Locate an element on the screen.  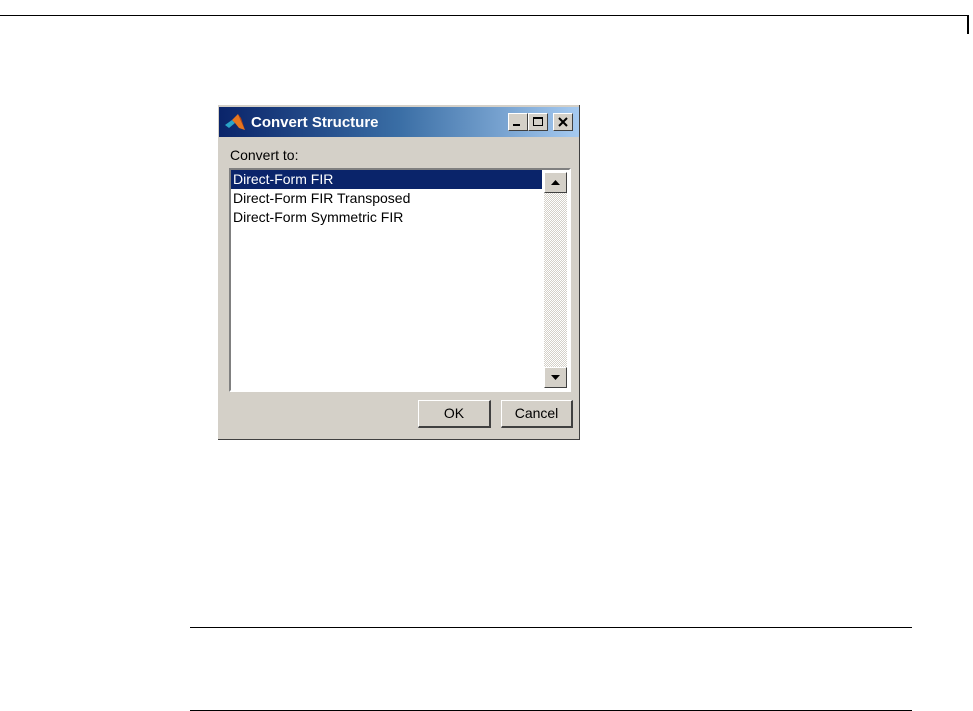
maximize-icon is located at coordinates (538, 121).